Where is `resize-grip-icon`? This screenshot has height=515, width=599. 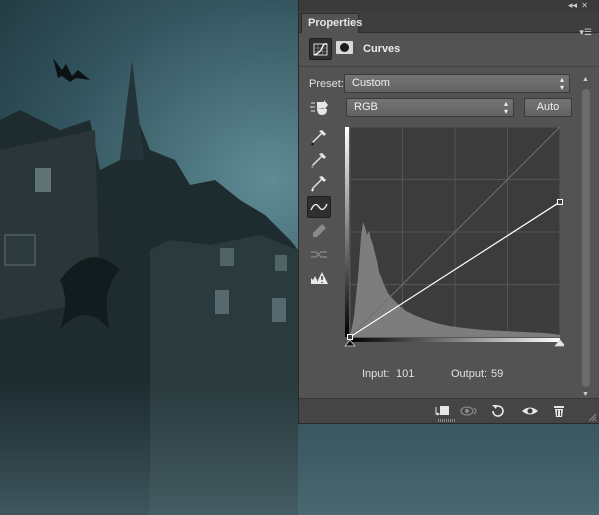 resize-grip-icon is located at coordinates (592, 417).